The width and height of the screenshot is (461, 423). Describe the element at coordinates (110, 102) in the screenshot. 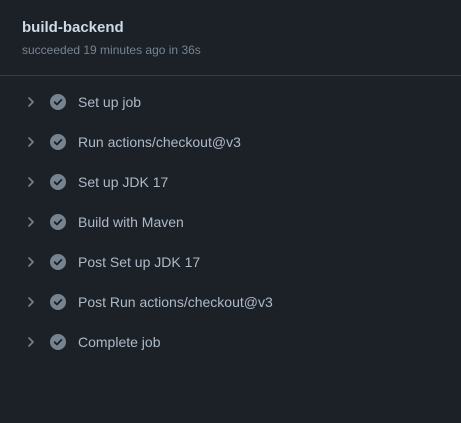

I see `step-label: Set up job` at that location.